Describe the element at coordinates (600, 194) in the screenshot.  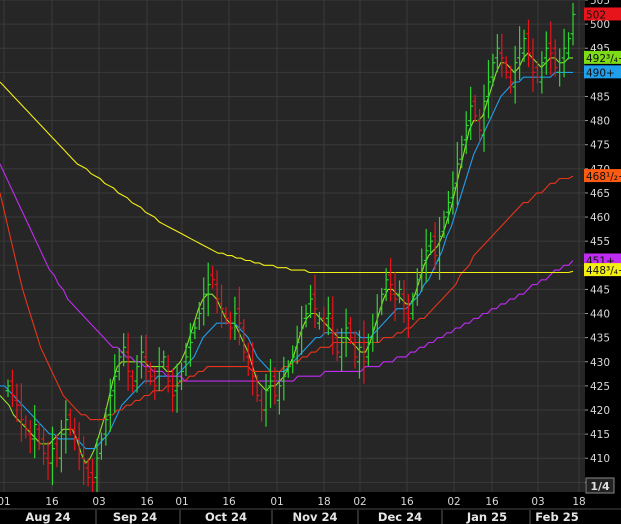
I see `y-tick-label: 465` at that location.